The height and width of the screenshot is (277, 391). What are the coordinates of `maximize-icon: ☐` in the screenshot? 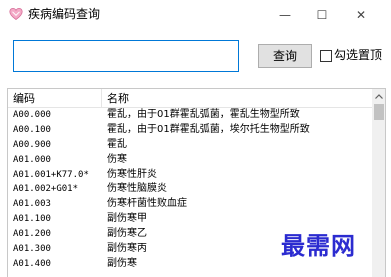 It's located at (322, 14).